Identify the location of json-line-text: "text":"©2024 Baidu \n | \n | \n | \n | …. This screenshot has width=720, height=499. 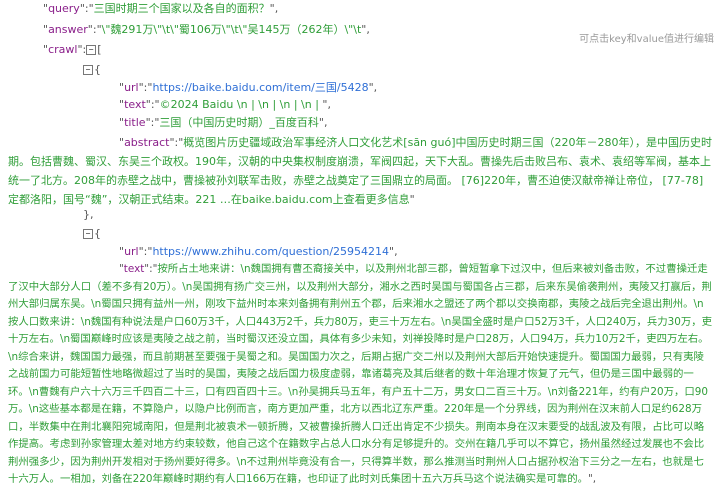
(225, 104).